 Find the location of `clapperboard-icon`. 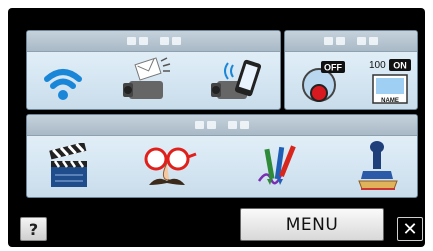

clapperboard-icon is located at coordinates (70, 167).